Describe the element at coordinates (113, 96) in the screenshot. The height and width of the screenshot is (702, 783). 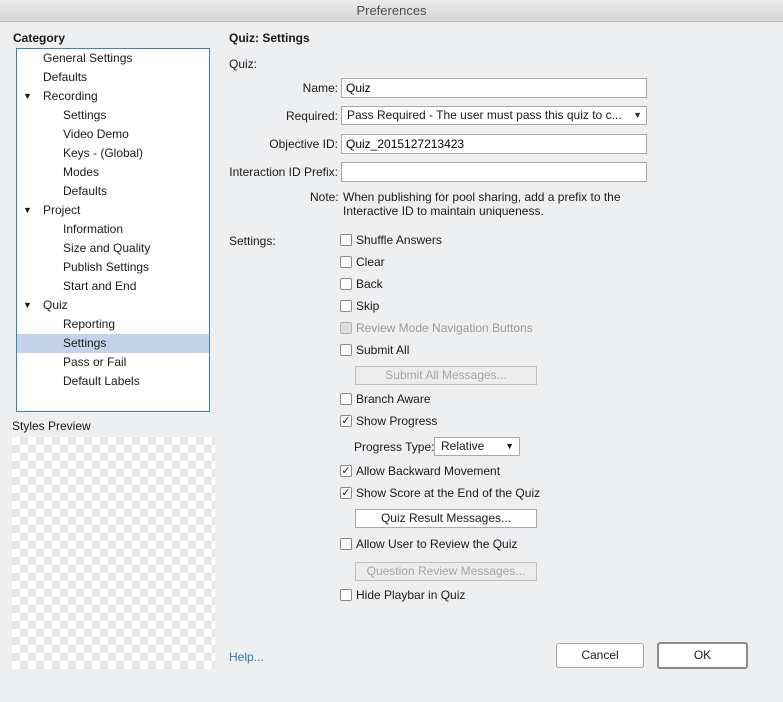
I see `sidebar-item-recording: ▼ Recording` at that location.